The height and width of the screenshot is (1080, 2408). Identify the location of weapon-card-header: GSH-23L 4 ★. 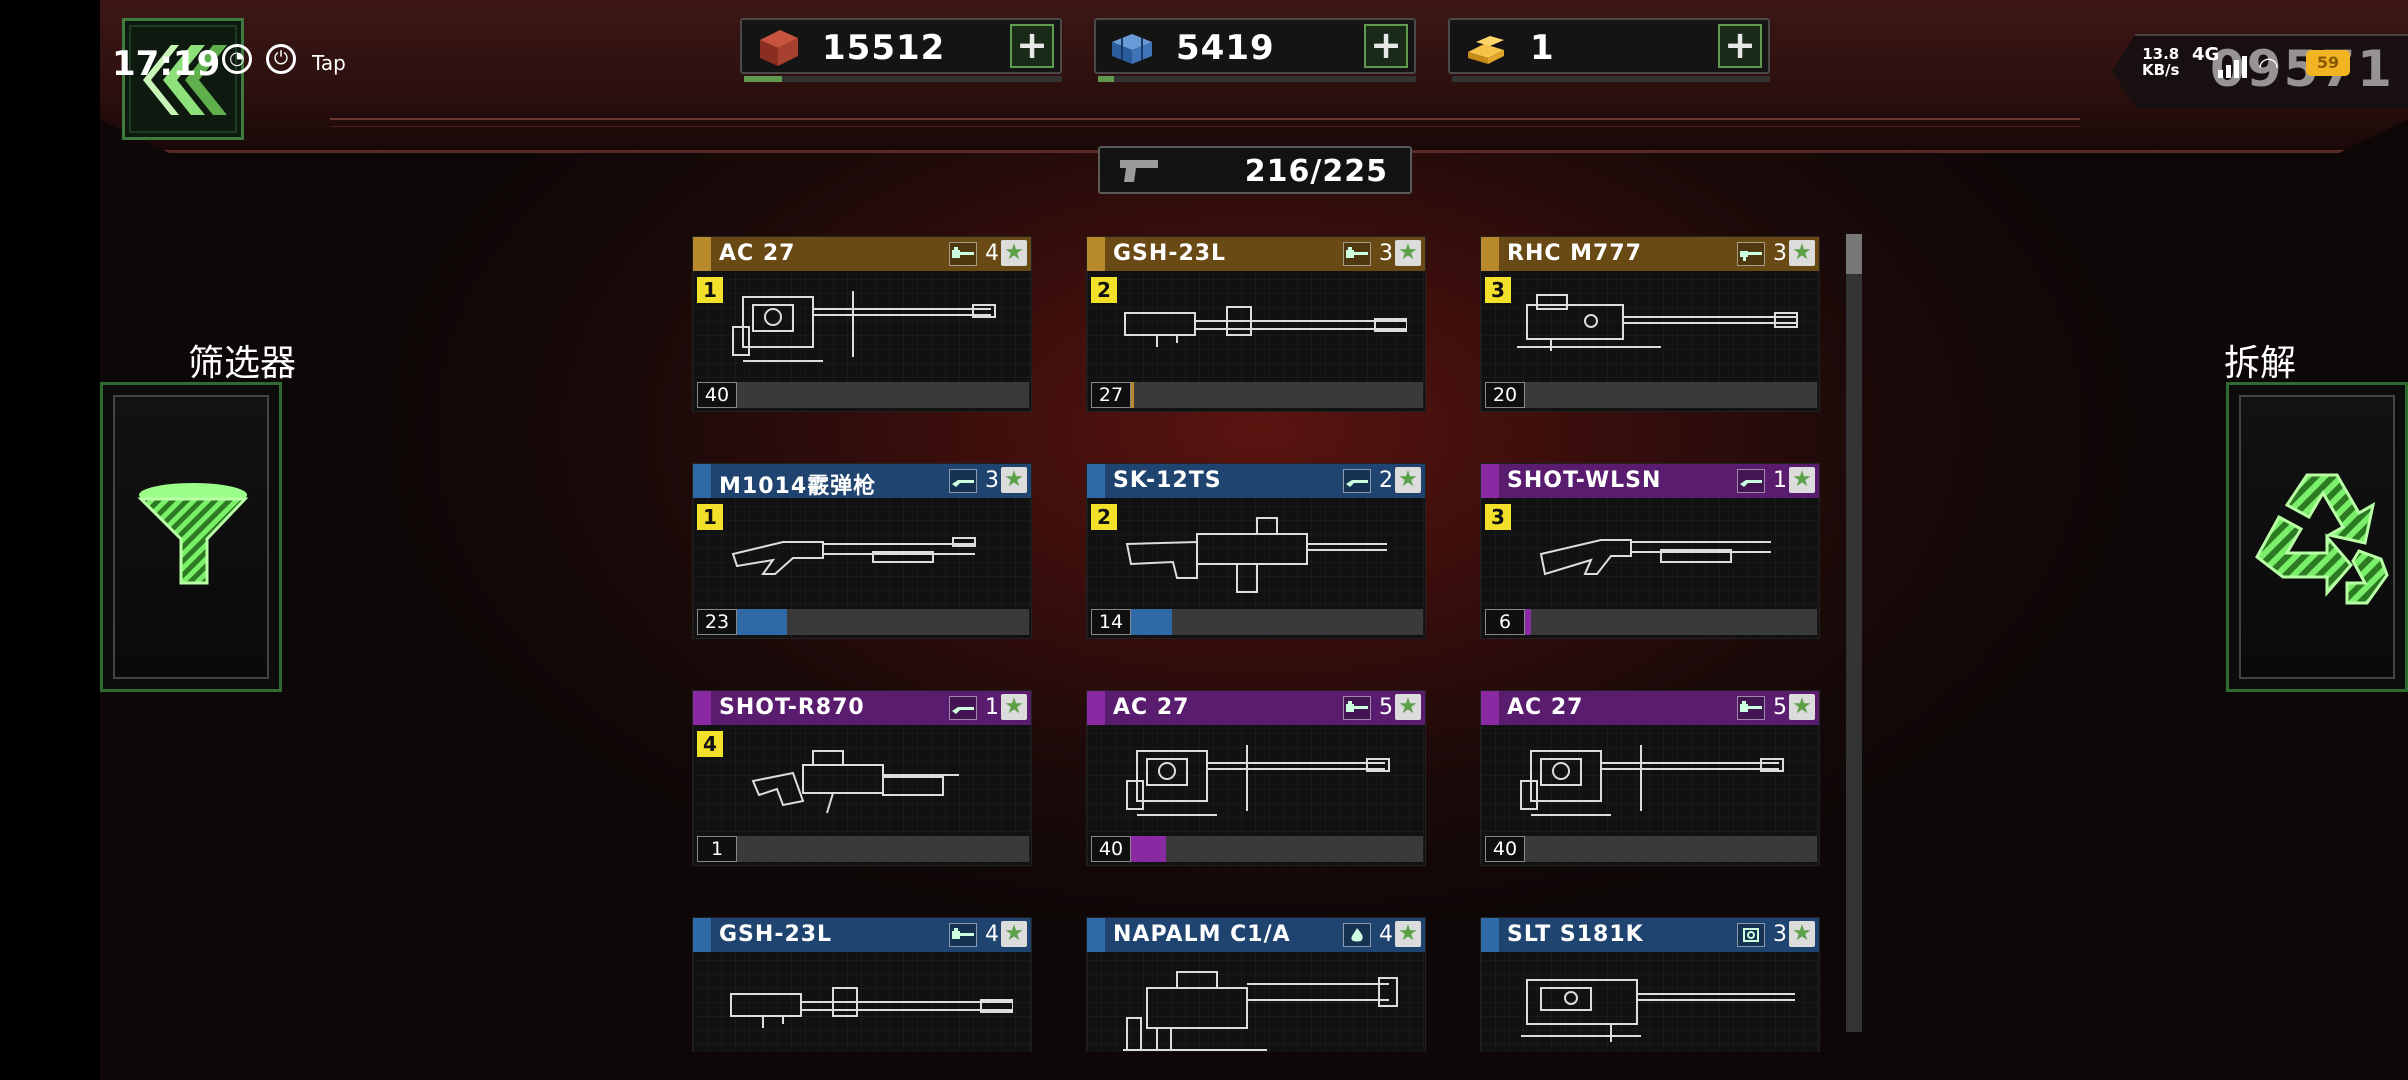
(862, 935).